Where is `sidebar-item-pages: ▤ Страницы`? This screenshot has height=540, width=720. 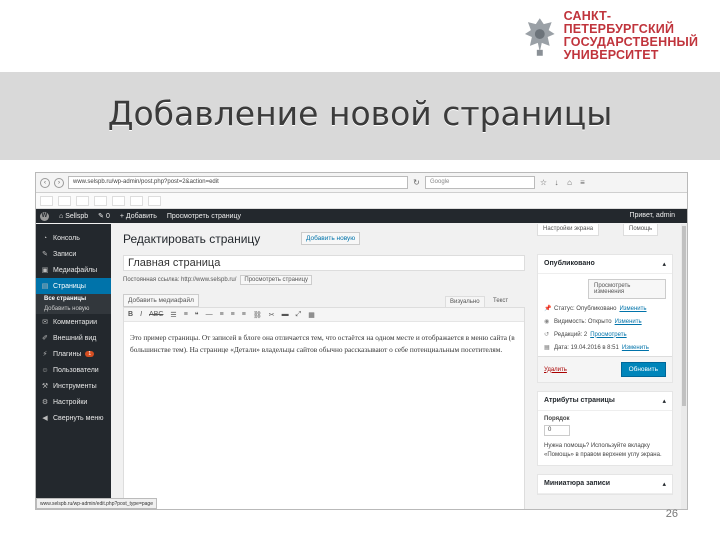 sidebar-item-pages: ▤ Страницы is located at coordinates (73, 286).